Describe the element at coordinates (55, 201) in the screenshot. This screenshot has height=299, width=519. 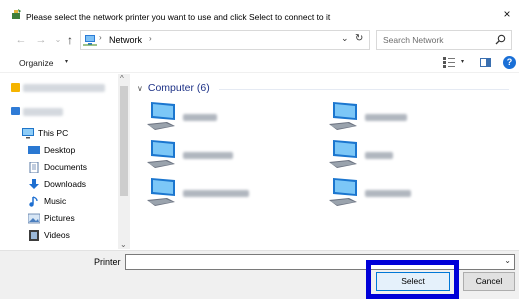
I see `sidebar-item-label: Music` at that location.